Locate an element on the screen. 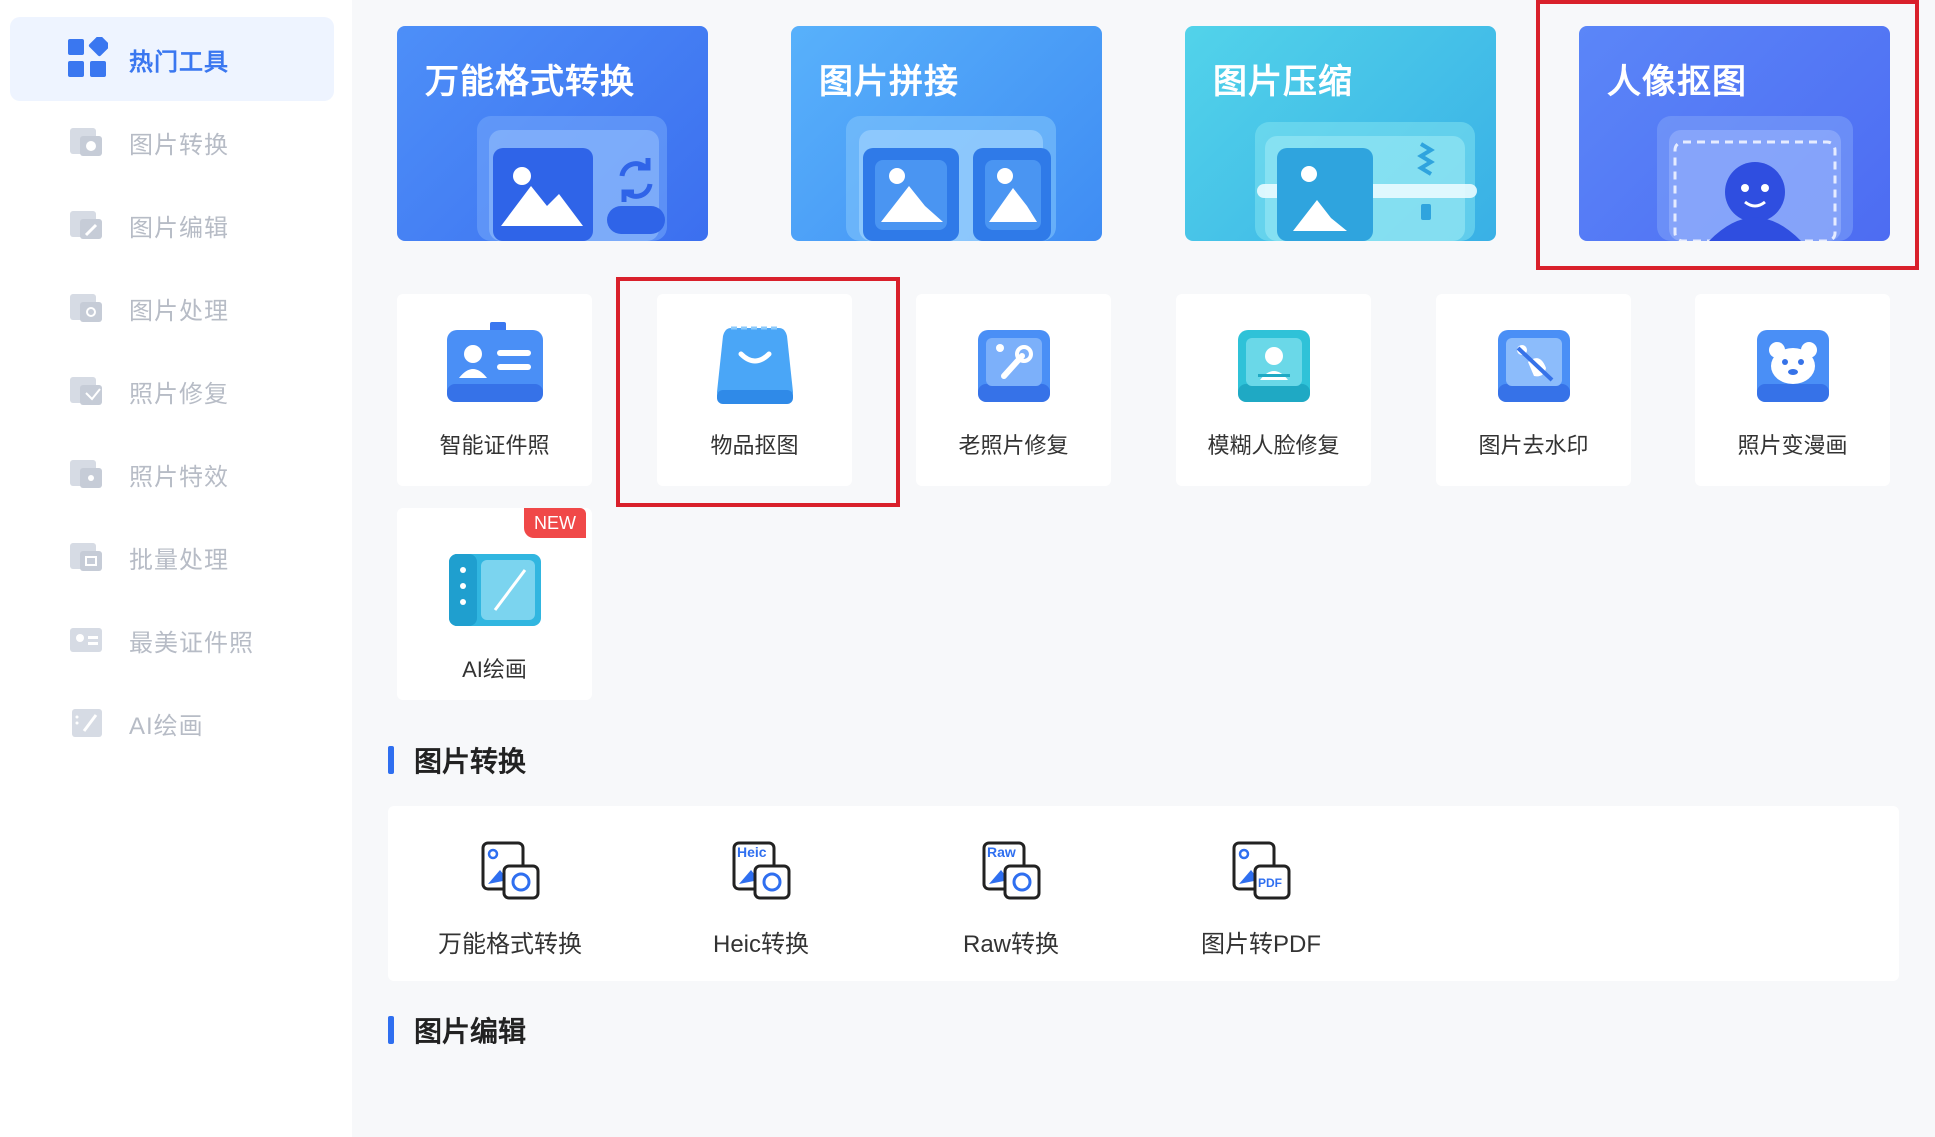  sidebar-item-image-process: 图片处理 is located at coordinates (172, 308).